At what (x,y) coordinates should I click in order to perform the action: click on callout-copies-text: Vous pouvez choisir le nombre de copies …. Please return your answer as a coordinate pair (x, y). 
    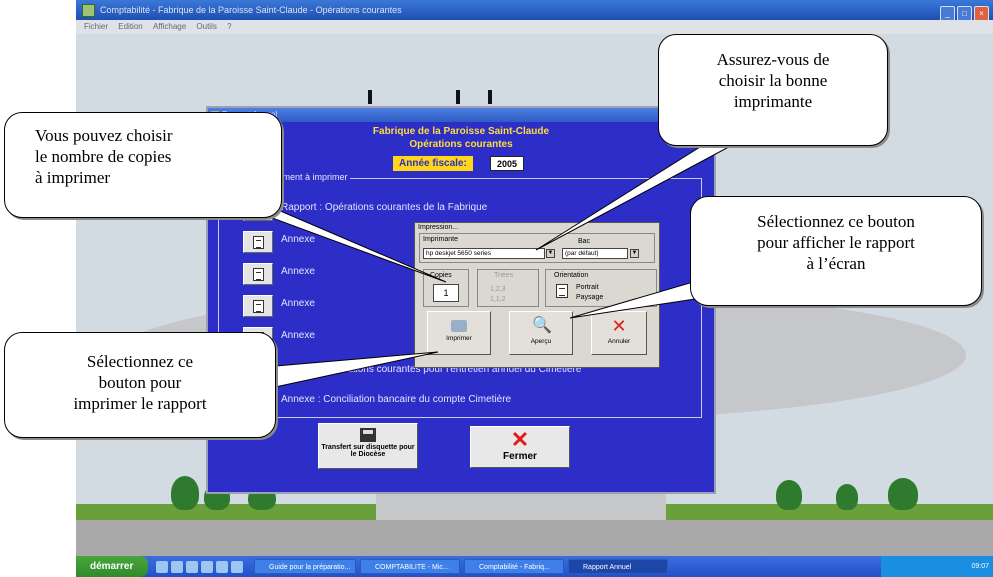
    Looking at the image, I should click on (104, 156).